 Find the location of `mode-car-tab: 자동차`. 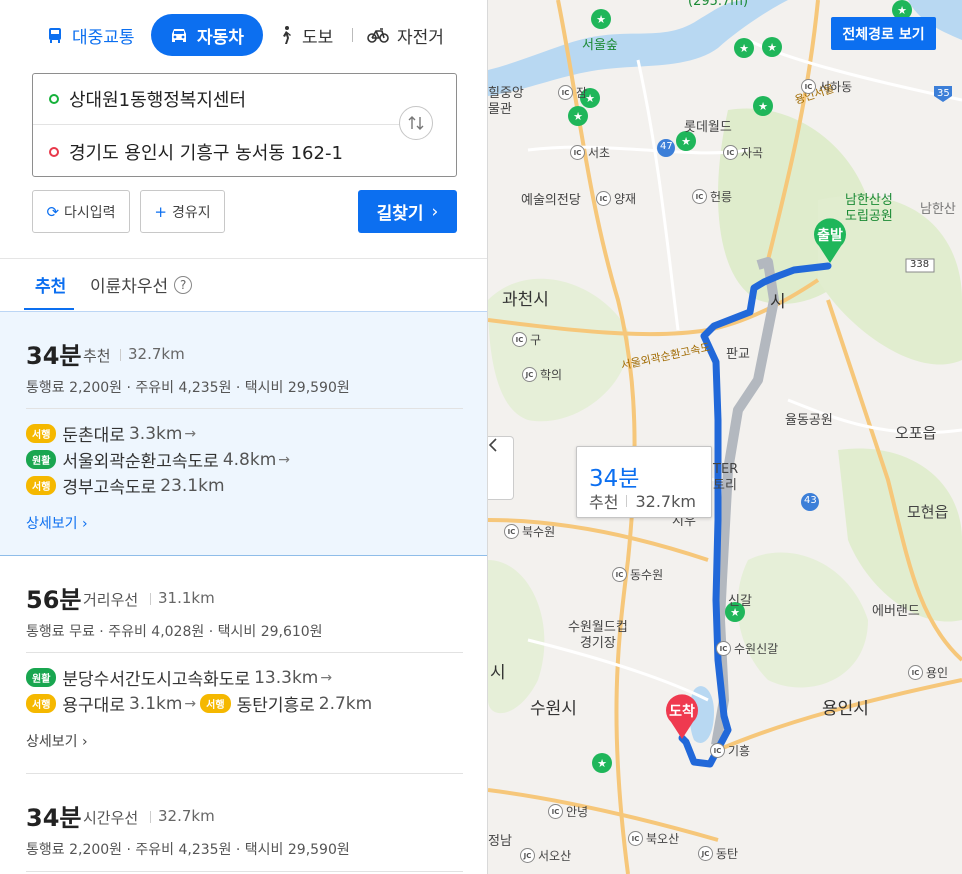

mode-car-tab: 자동차 is located at coordinates (207, 35).